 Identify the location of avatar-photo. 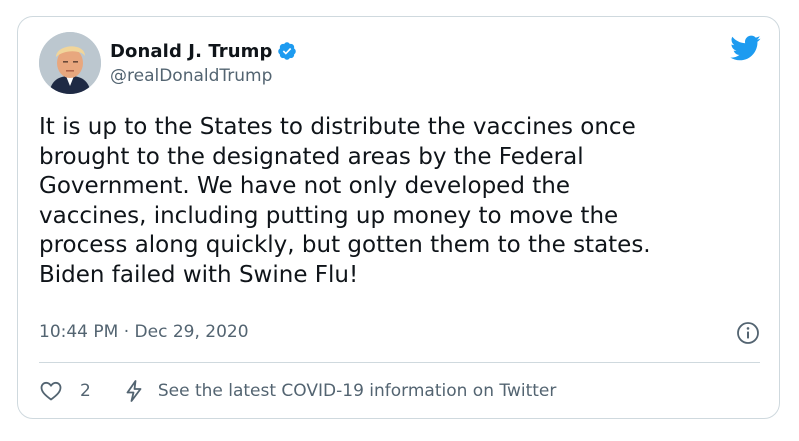
(70, 63).